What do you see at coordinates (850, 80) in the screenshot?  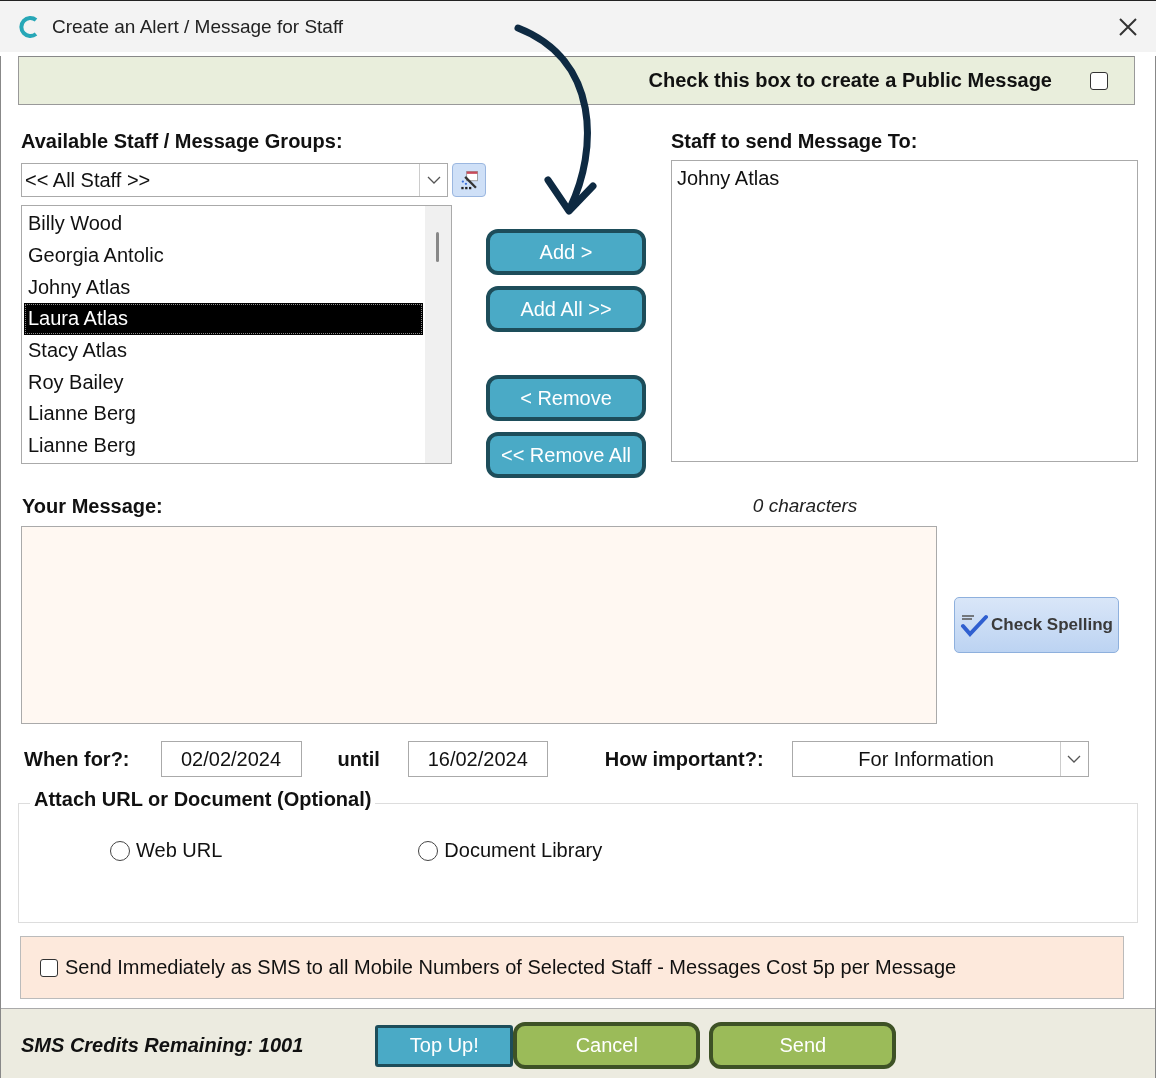 I see `public-message-label: Check this box to create a Public Message` at bounding box center [850, 80].